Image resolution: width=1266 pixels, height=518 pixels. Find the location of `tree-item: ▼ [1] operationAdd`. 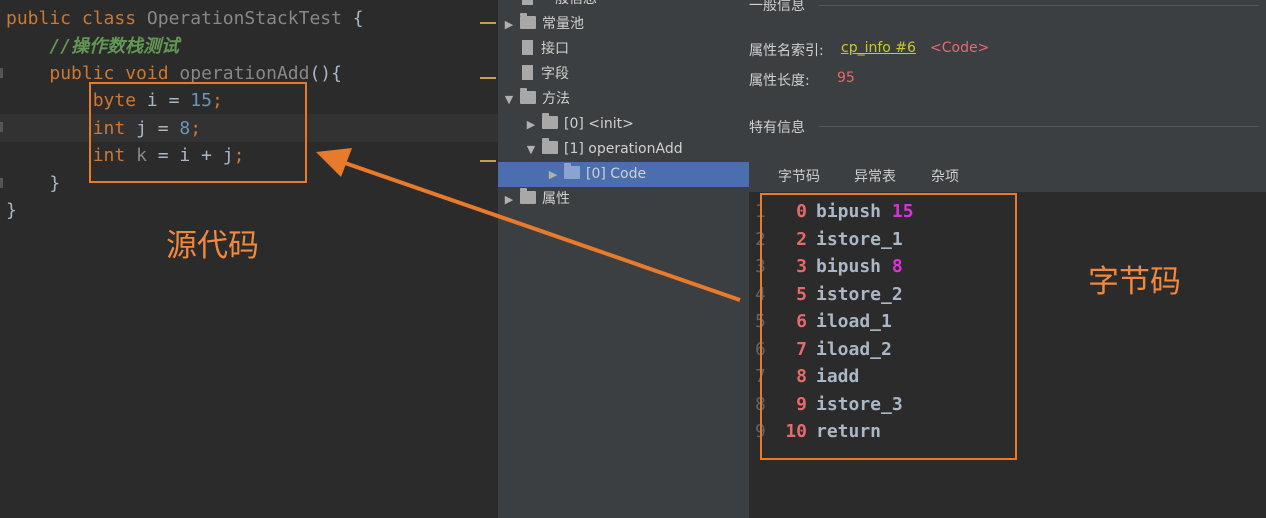

tree-item: ▼ [1] operationAdd is located at coordinates (603, 149).